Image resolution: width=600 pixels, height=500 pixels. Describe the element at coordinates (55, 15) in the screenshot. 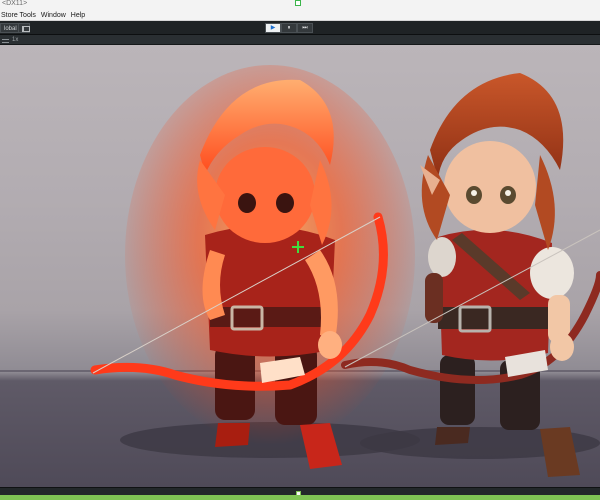

I see `menu-window: Window` at that location.